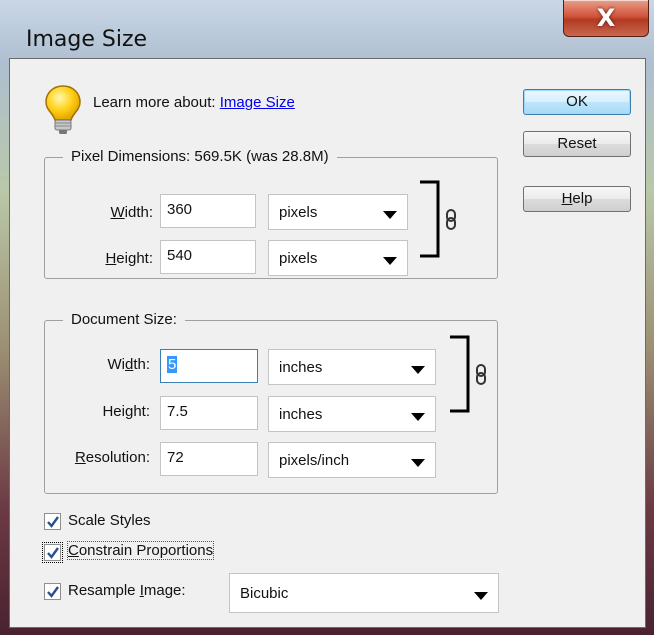 This screenshot has height=635, width=654. Describe the element at coordinates (131, 212) in the screenshot. I see `pixel-width-label: Width:` at that location.